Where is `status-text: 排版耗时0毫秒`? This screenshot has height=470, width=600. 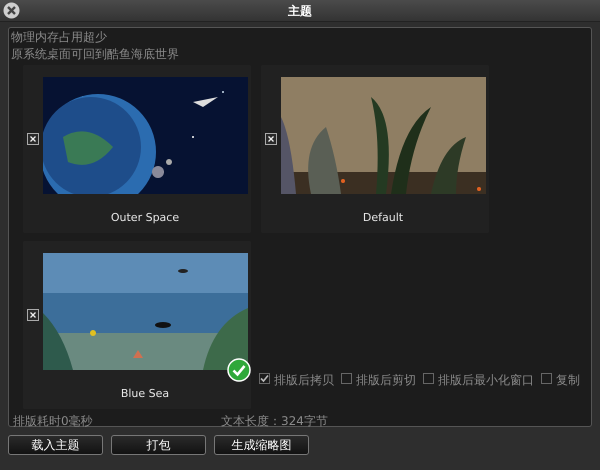
status-text: 排版耗时0毫秒 is located at coordinates (53, 421).